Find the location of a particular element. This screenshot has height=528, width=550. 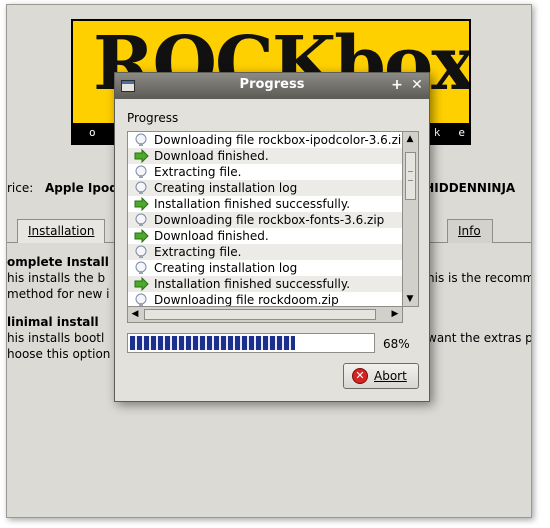

horizontal-scroll-thumb is located at coordinates (260, 314).